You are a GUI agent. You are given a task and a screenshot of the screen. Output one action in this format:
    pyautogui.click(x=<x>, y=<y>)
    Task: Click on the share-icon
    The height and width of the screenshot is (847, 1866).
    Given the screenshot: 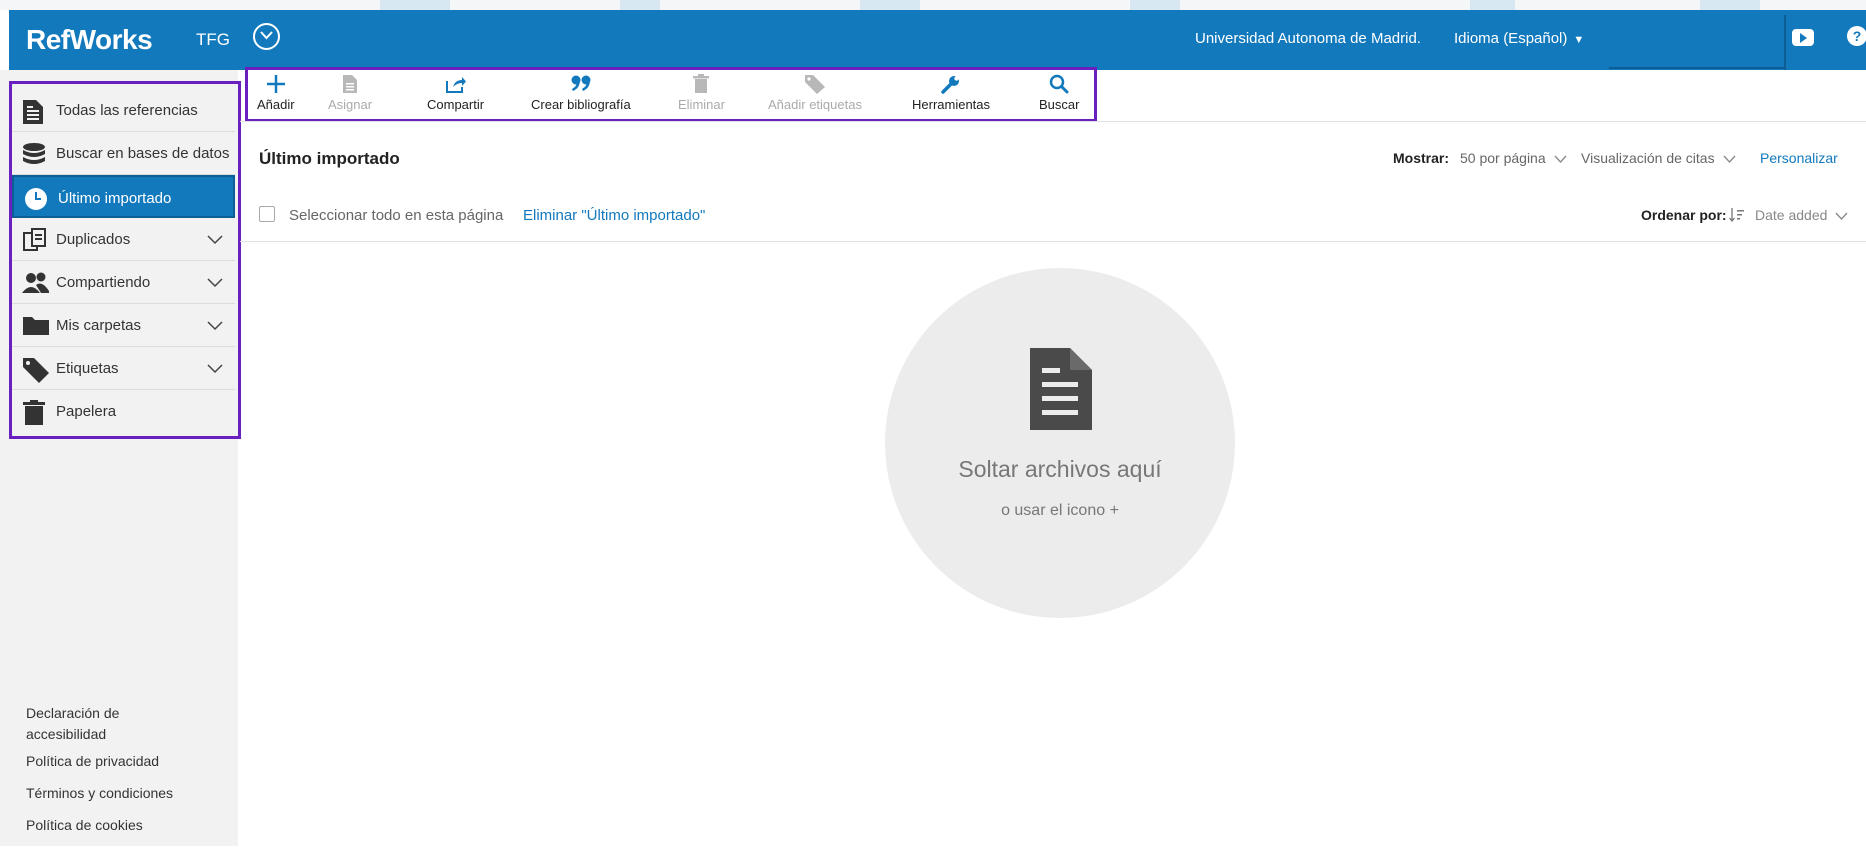 What is the action you would take?
    pyautogui.click(x=455, y=84)
    